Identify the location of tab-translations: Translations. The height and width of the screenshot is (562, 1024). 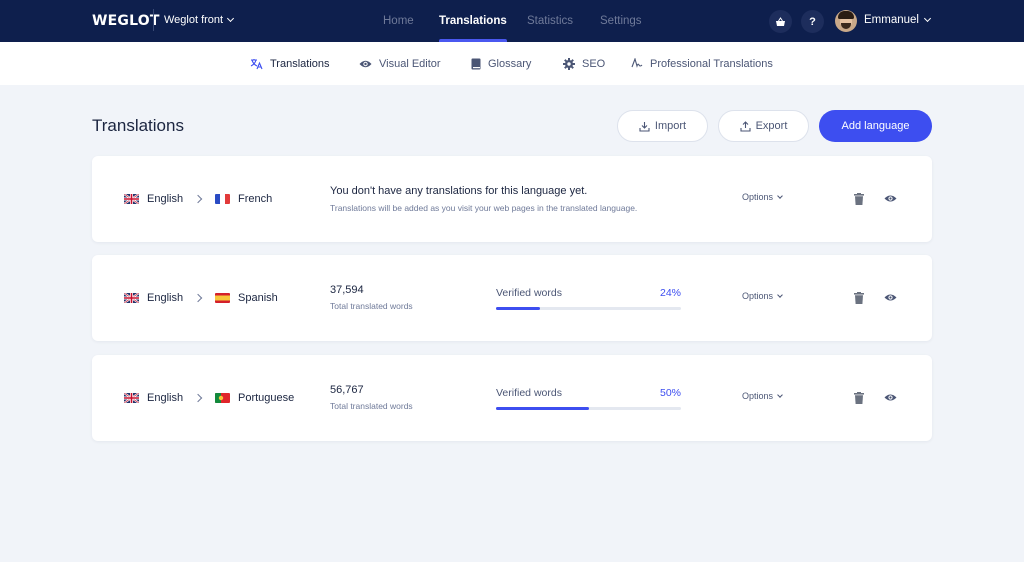
(290, 63).